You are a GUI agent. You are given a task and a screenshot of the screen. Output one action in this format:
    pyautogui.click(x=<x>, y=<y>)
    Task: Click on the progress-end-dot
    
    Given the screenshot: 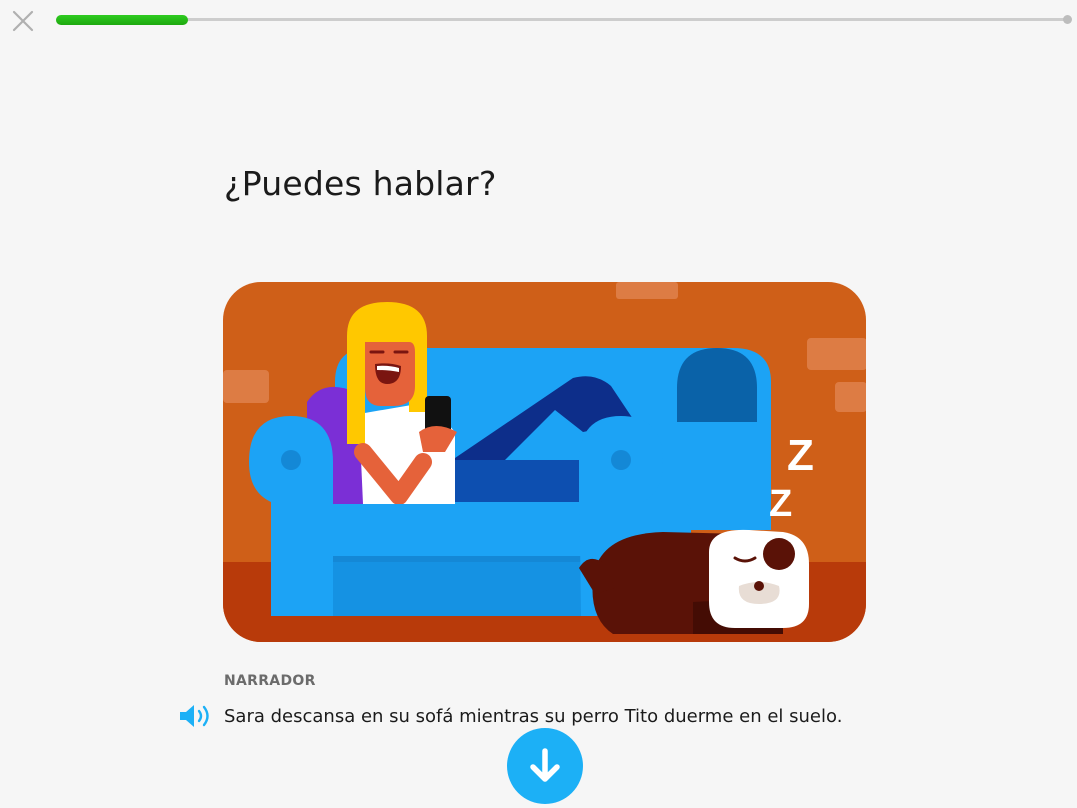 What is the action you would take?
    pyautogui.click(x=1067, y=19)
    